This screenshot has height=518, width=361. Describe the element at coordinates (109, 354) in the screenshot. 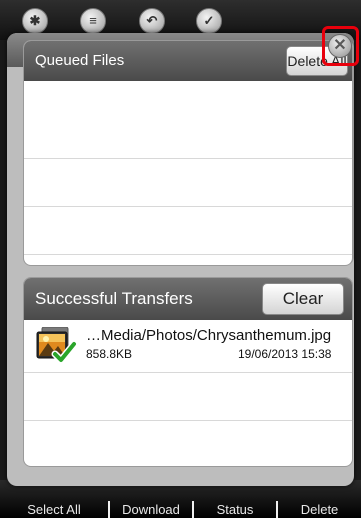

I see `file-size: 858.8KB` at that location.